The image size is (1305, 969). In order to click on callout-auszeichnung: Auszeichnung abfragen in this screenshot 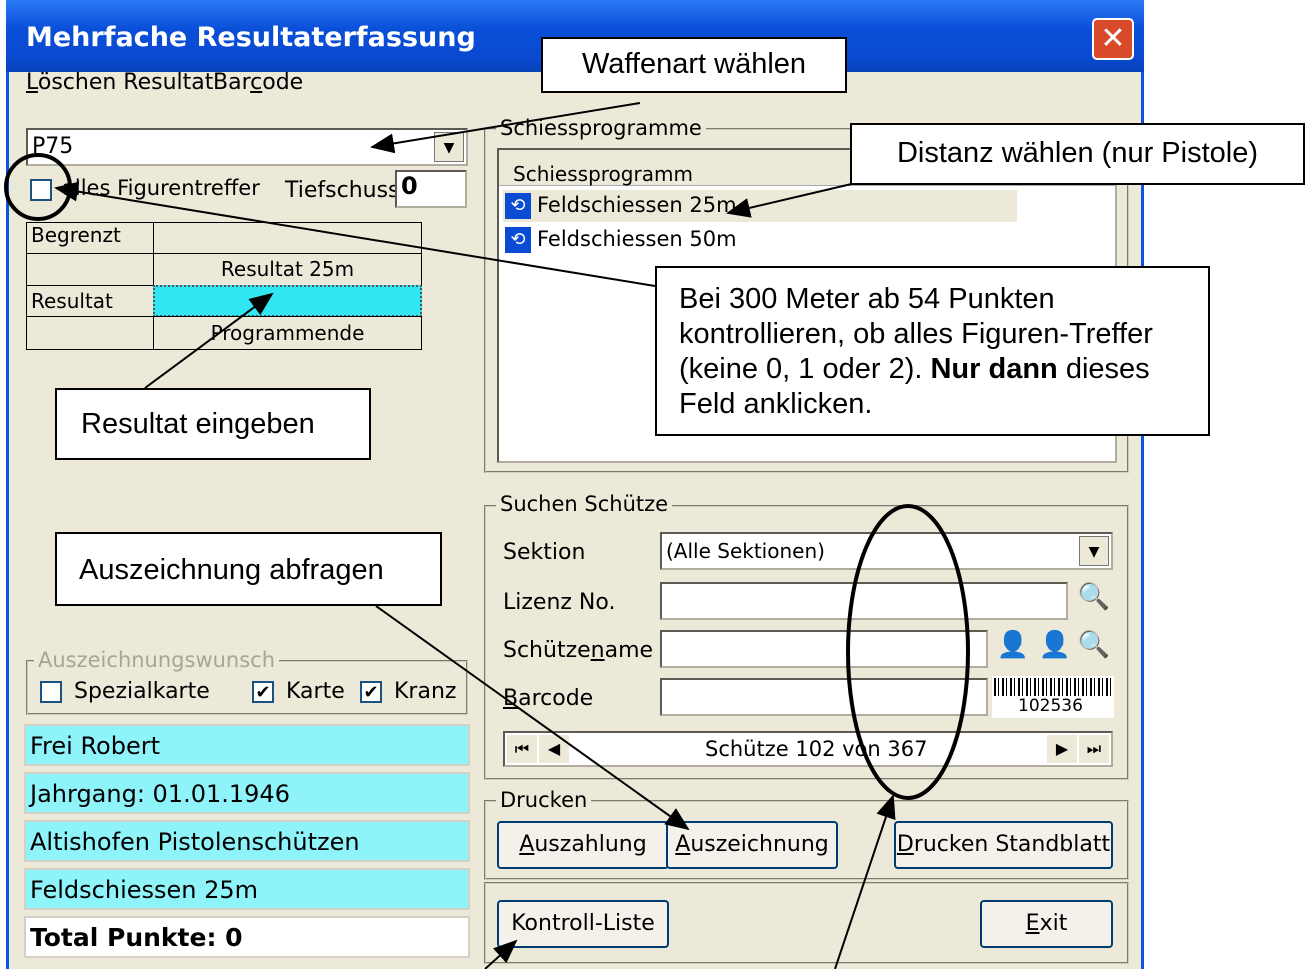, I will do `click(248, 569)`.